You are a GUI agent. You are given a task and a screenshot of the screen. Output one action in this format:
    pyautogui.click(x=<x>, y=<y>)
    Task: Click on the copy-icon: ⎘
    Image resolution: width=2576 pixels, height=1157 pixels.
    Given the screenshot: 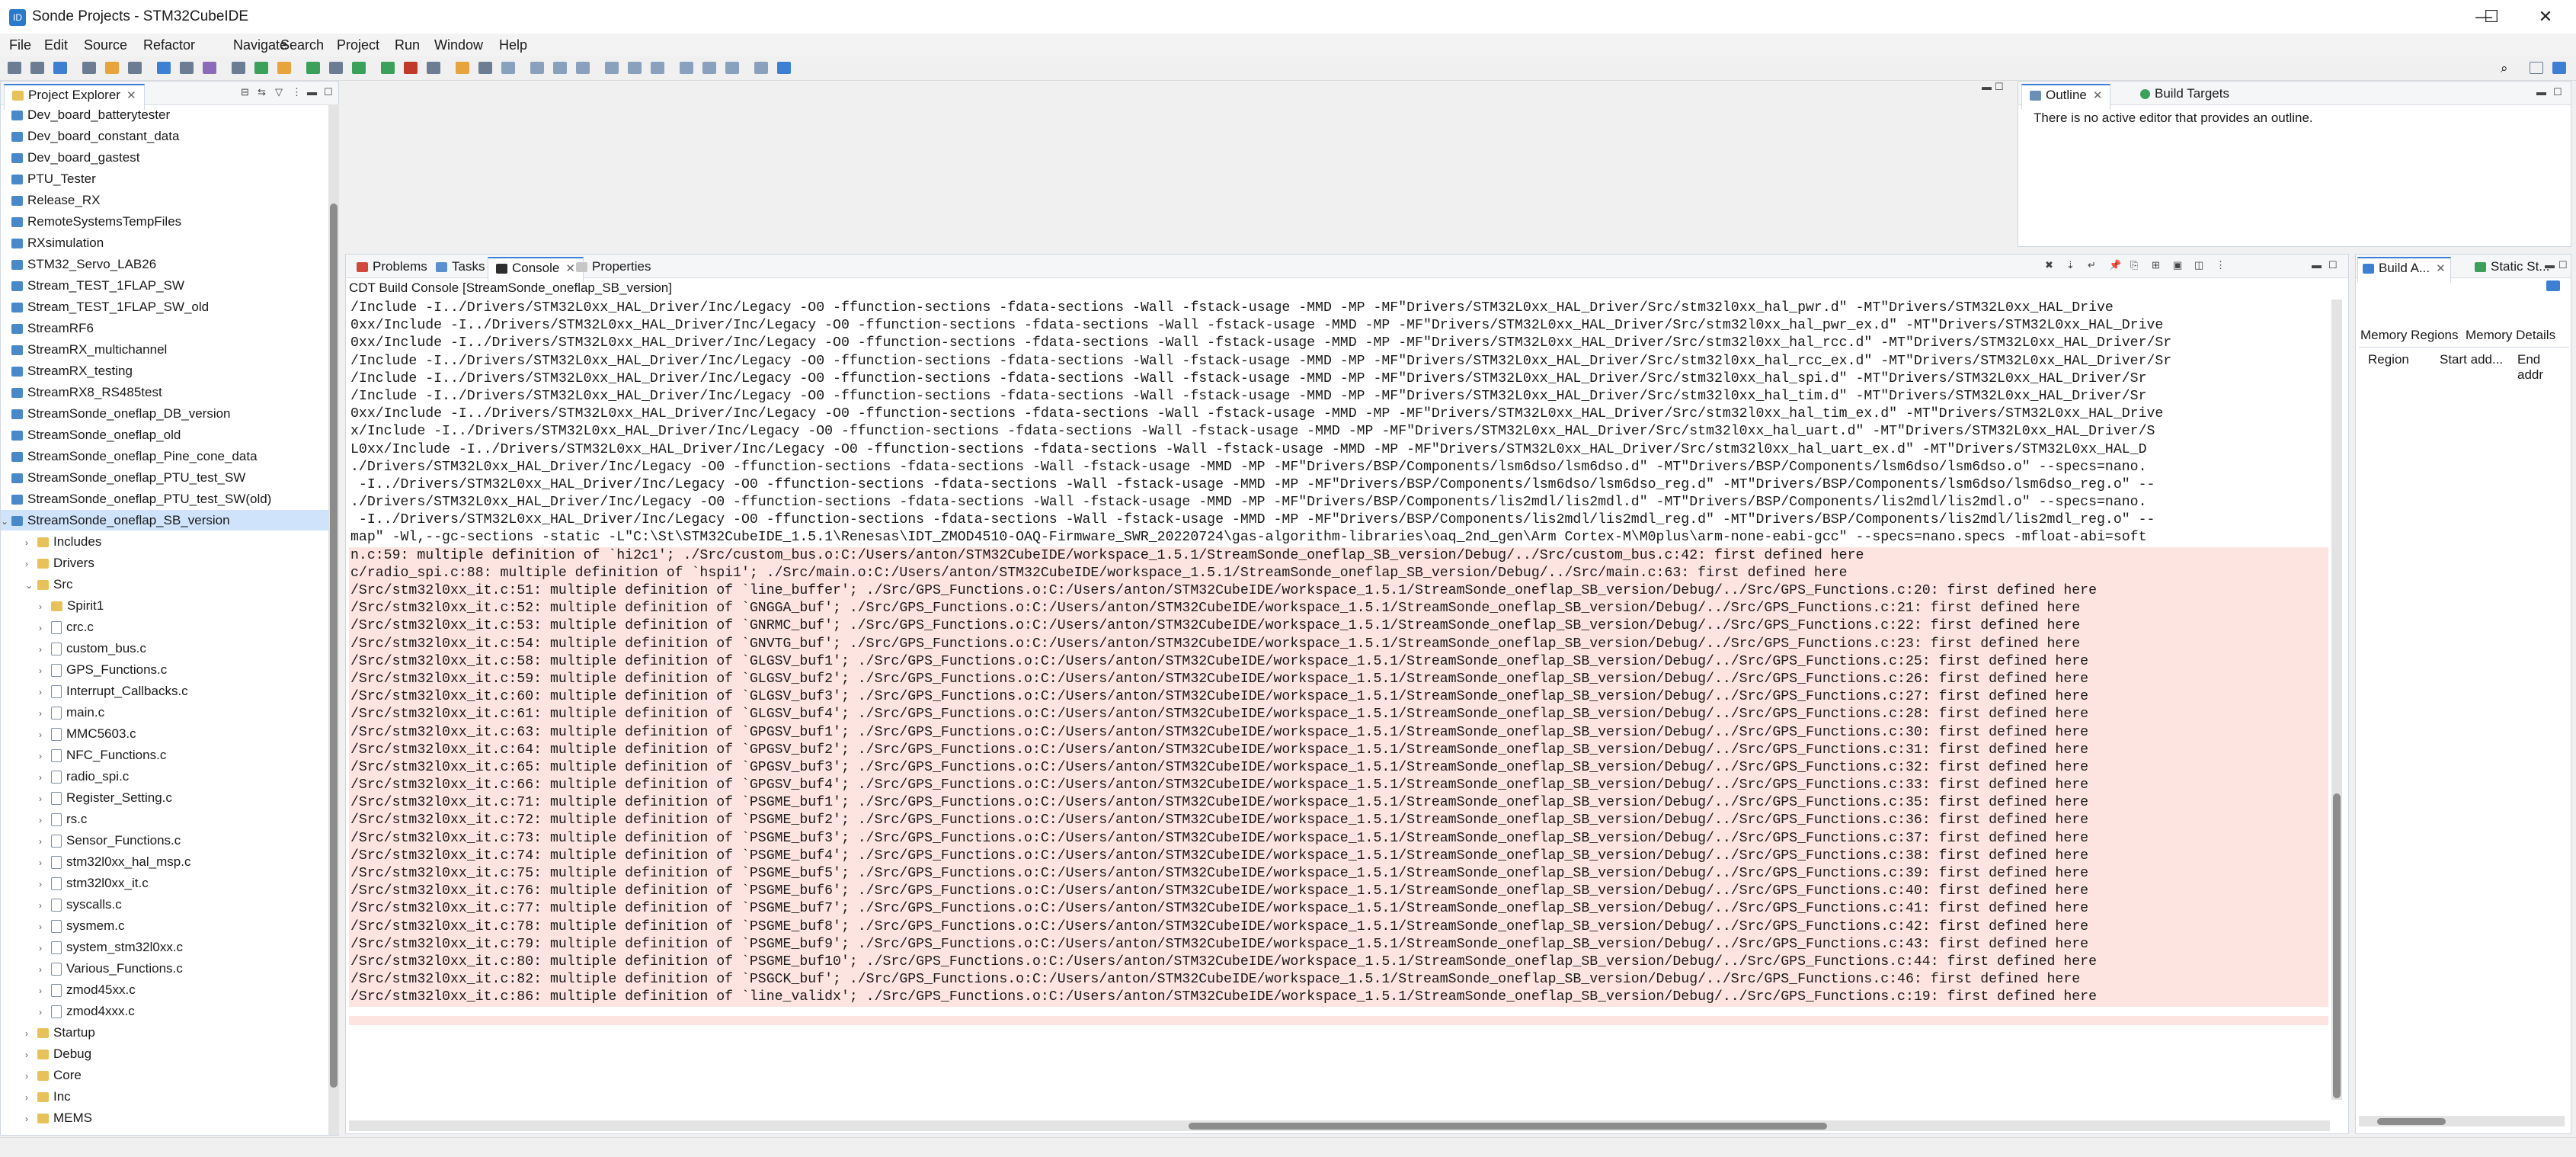 What is the action you would take?
    pyautogui.click(x=2134, y=265)
    